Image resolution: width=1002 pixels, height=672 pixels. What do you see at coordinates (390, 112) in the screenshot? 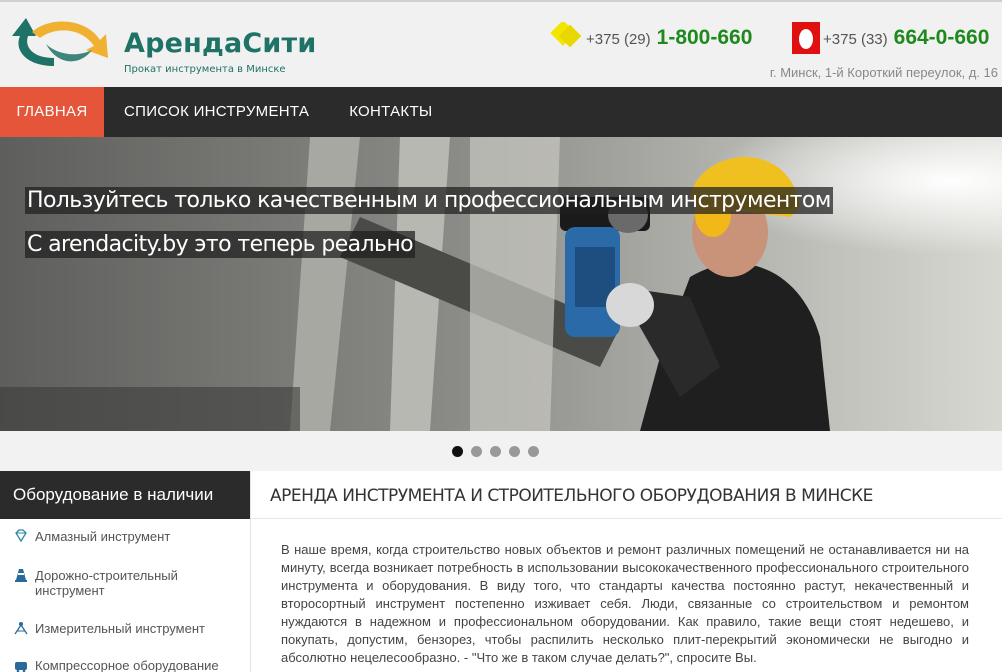
I see `nav-item-contacts: КОНТАКТЫ` at bounding box center [390, 112].